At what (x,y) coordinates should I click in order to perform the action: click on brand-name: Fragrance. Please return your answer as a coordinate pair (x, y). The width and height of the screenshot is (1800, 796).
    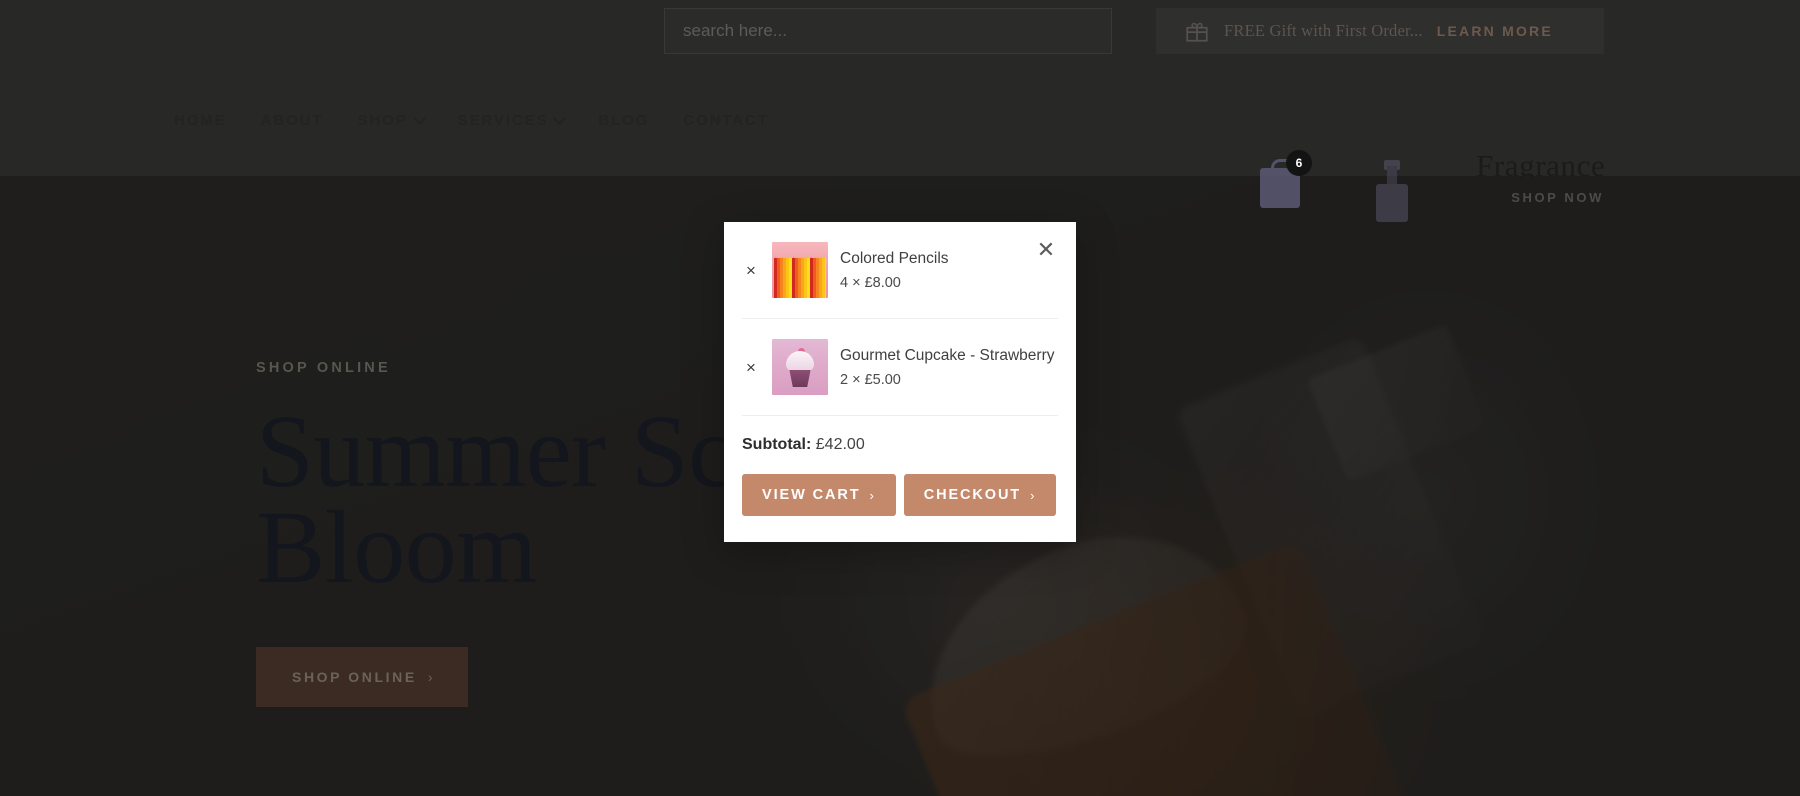
    Looking at the image, I should click on (1541, 165).